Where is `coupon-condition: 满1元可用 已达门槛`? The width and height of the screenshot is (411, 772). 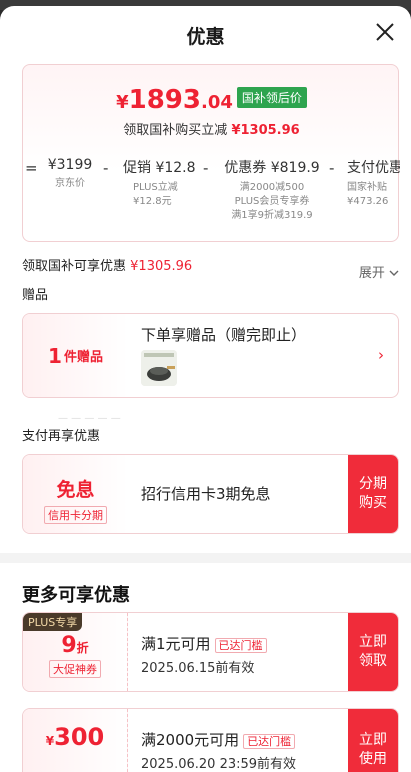
coupon-condition: 满1元可用 已达门槛 is located at coordinates (204, 643).